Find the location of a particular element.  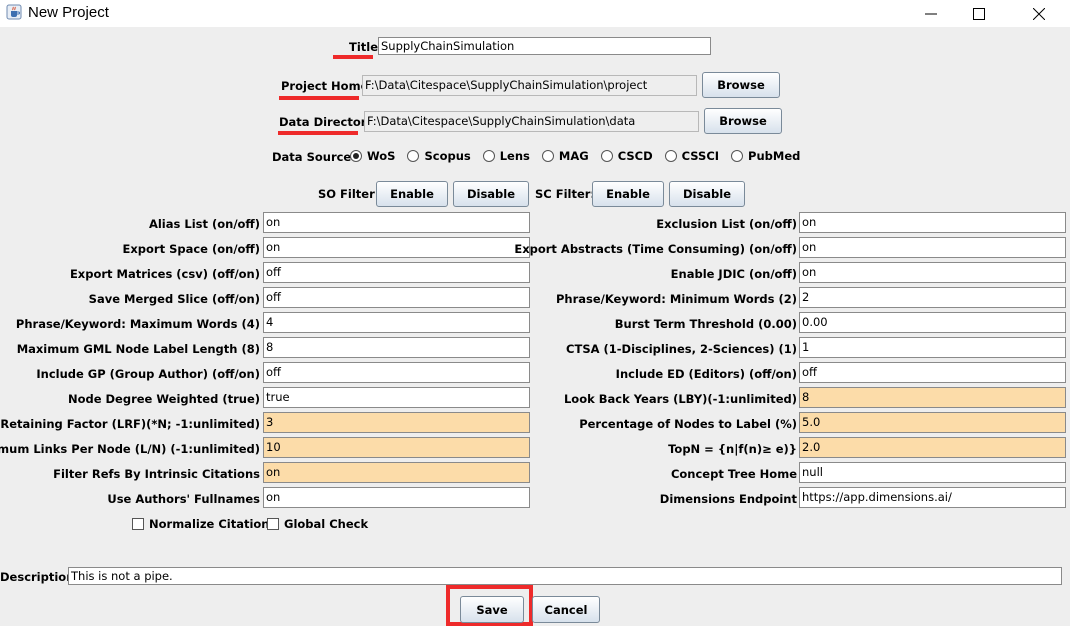

radio-pubmed: PubMed is located at coordinates (765, 156).